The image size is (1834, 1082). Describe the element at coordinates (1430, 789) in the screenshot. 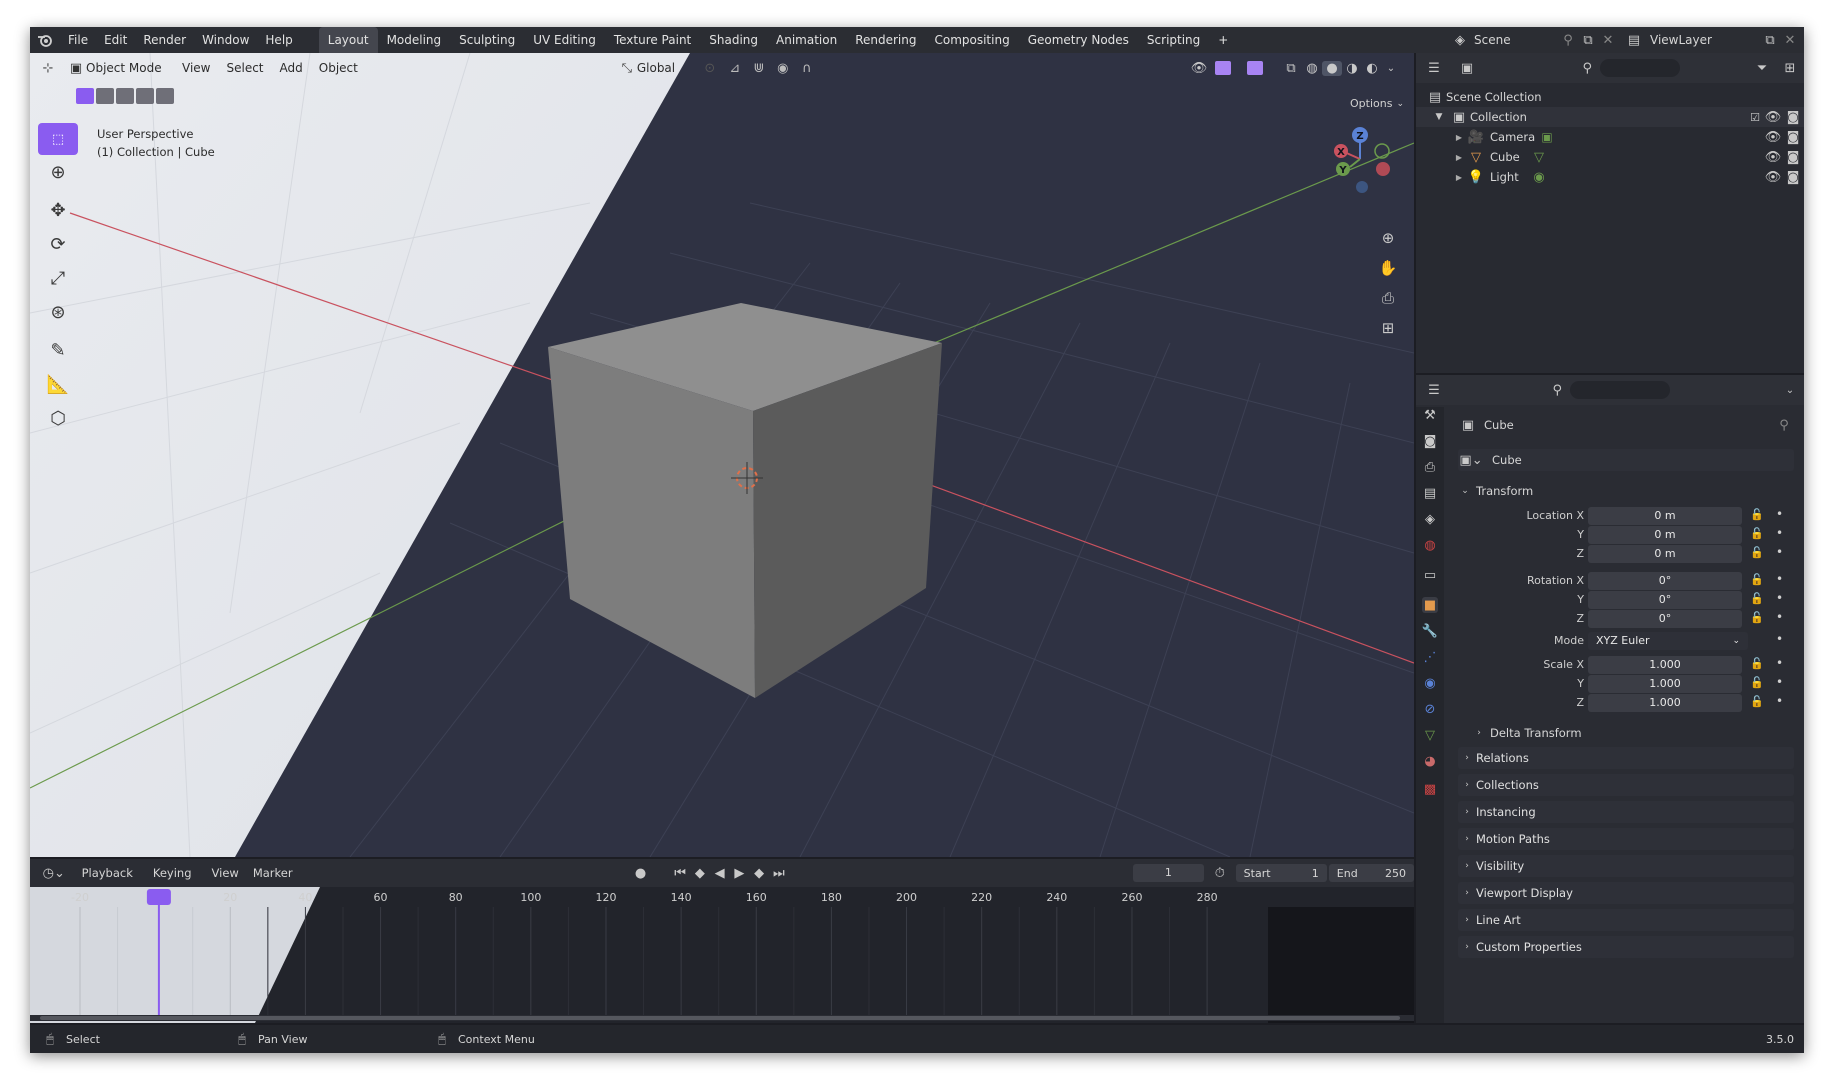

I see `texture-tab-icon: ▩` at that location.